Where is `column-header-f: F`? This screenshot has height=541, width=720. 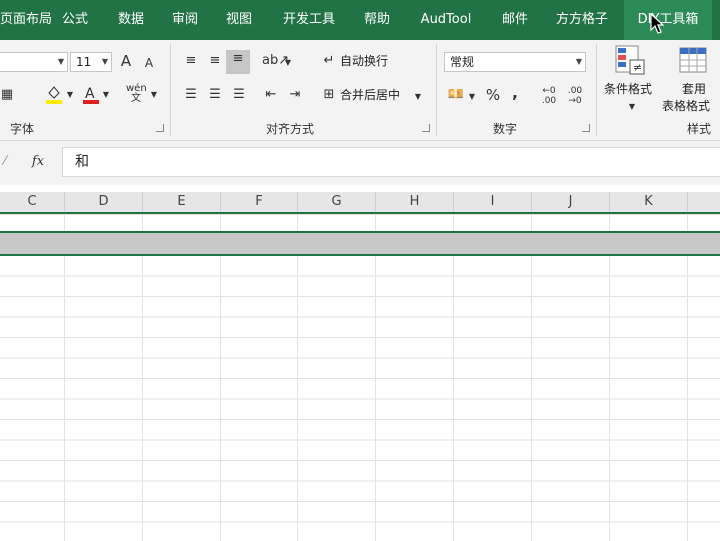
column-header-f: F is located at coordinates (259, 202).